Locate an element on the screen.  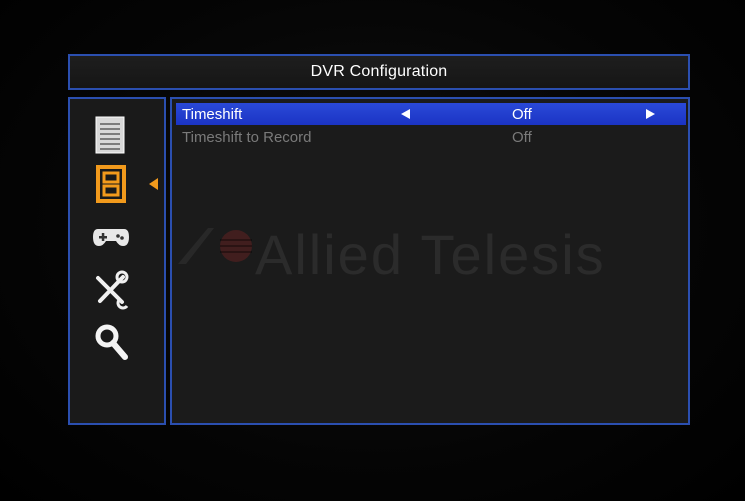
next-option-icon is located at coordinates (650, 114).